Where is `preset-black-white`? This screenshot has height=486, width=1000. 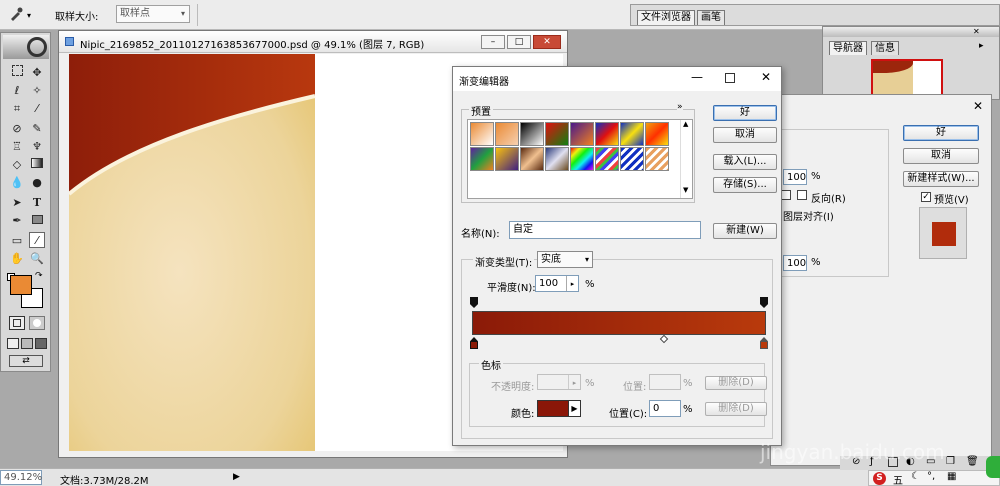
preset-black-white is located at coordinates (532, 134).